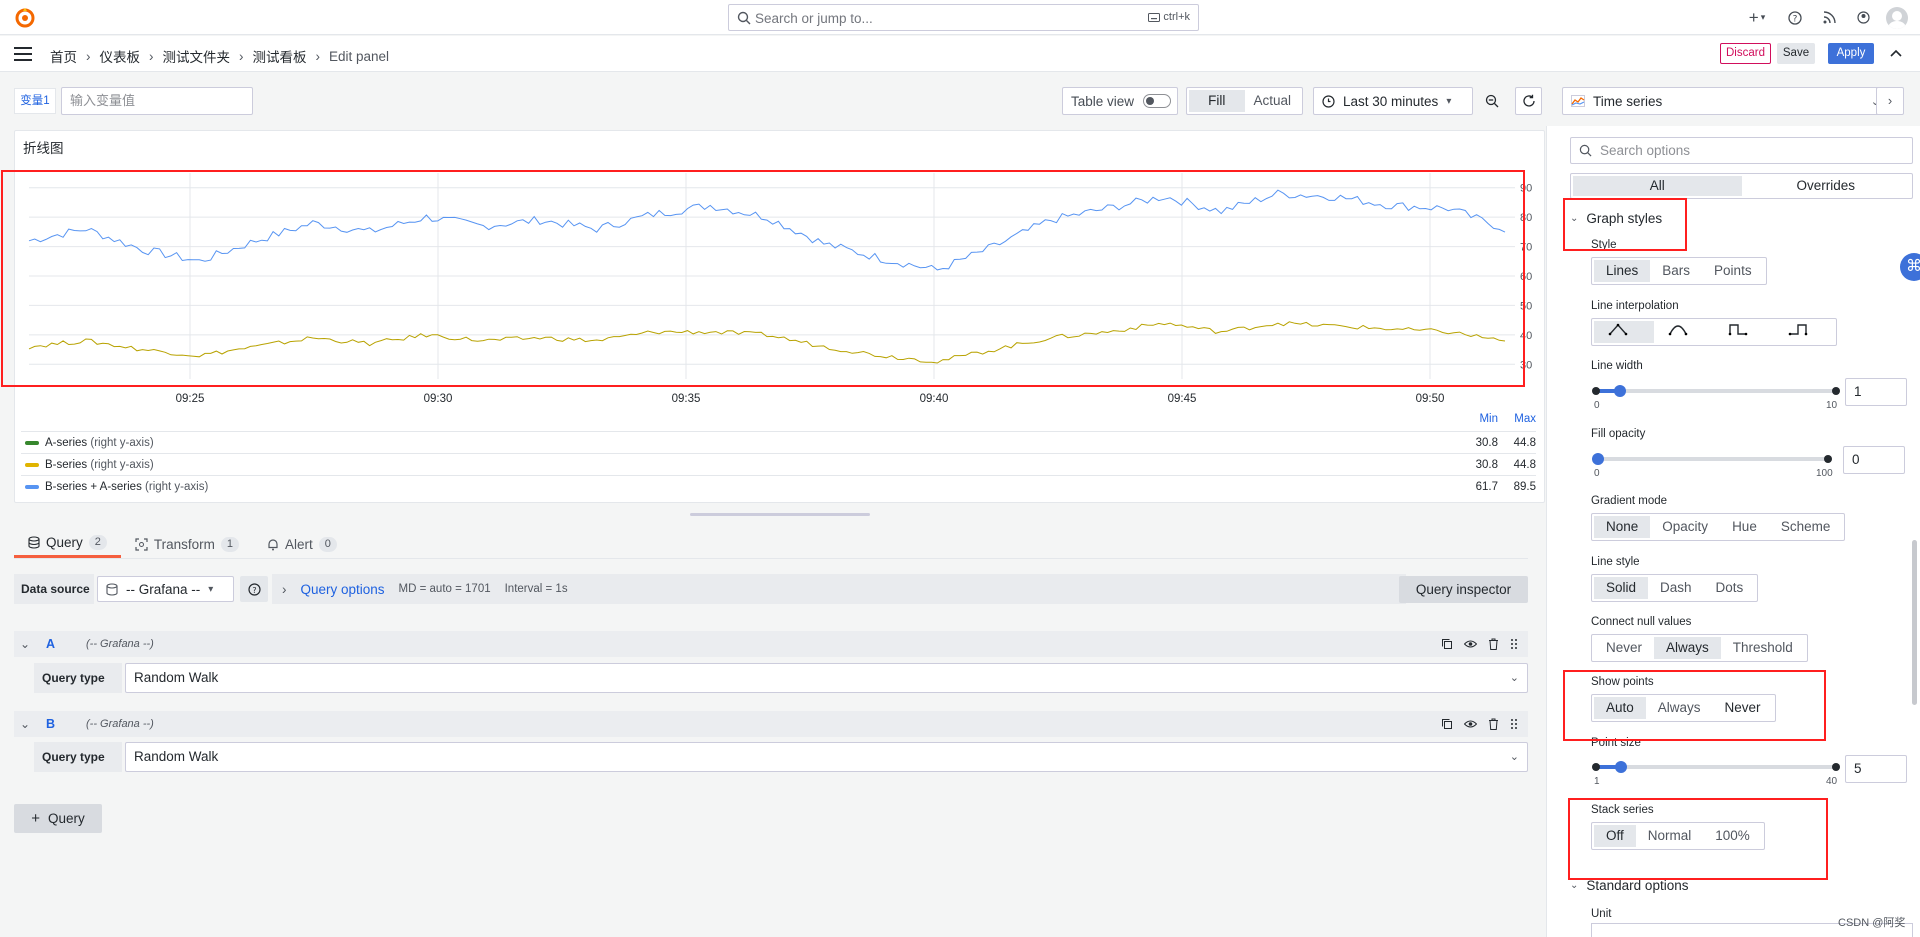 Image resolution: width=1920 pixels, height=937 pixels. What do you see at coordinates (1795, 18) in the screenshot?
I see `help-icon: ?` at bounding box center [1795, 18].